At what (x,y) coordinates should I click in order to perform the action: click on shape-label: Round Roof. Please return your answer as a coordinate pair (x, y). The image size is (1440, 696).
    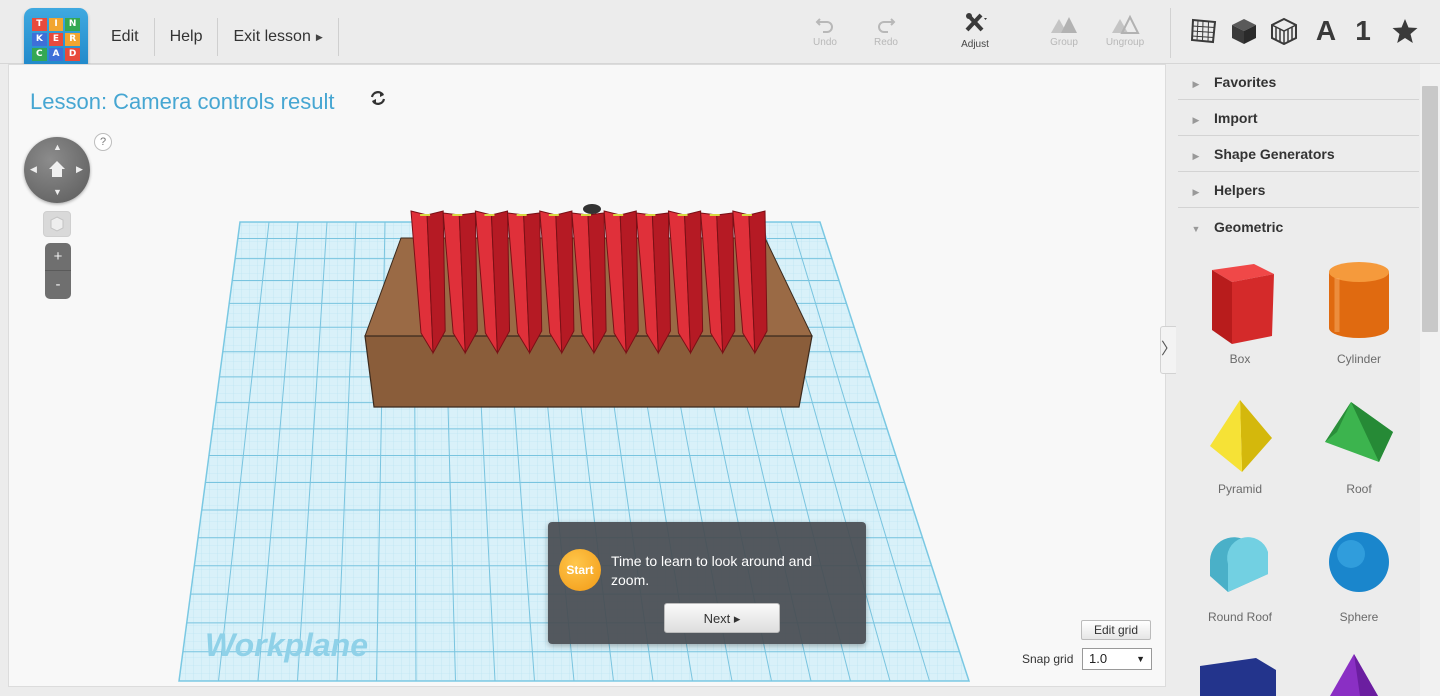
    Looking at the image, I should click on (1240, 617).